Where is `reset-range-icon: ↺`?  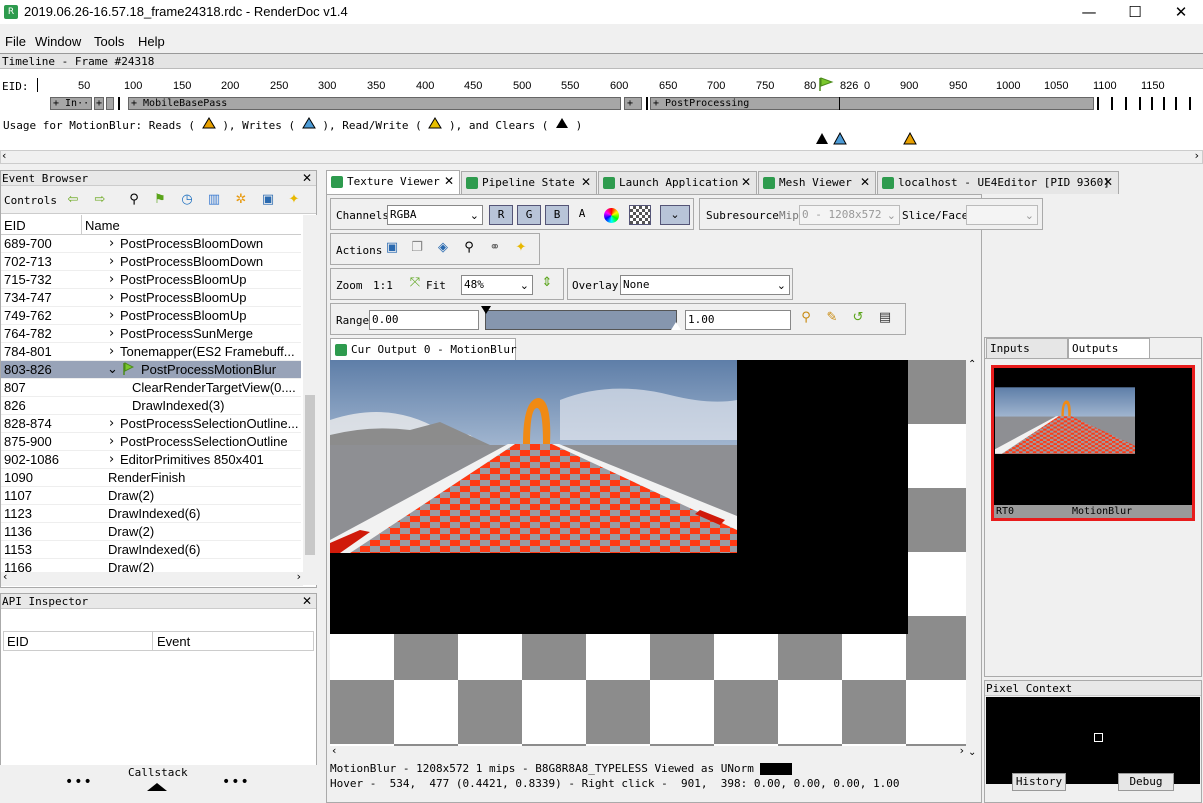
reset-range-icon: ↺ is located at coordinates (858, 318).